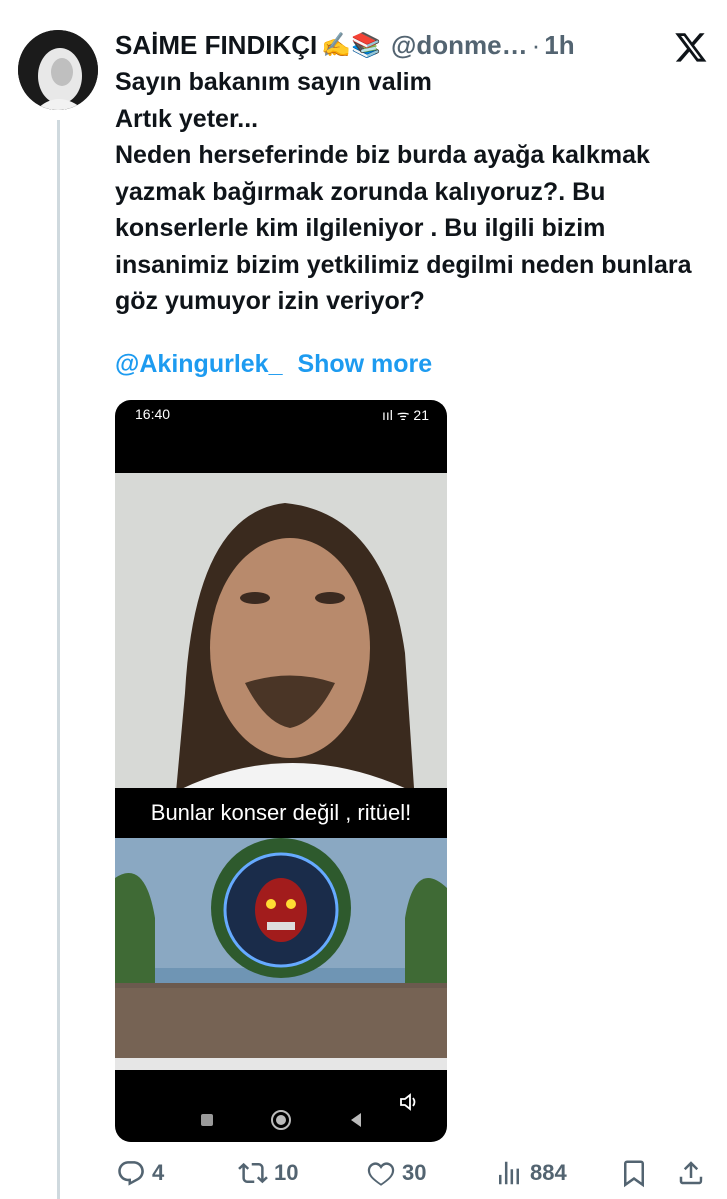 Image resolution: width=727 pixels, height=1199 pixels. Describe the element at coordinates (364, 364) in the screenshot. I see `show-more-link: Show more` at that location.